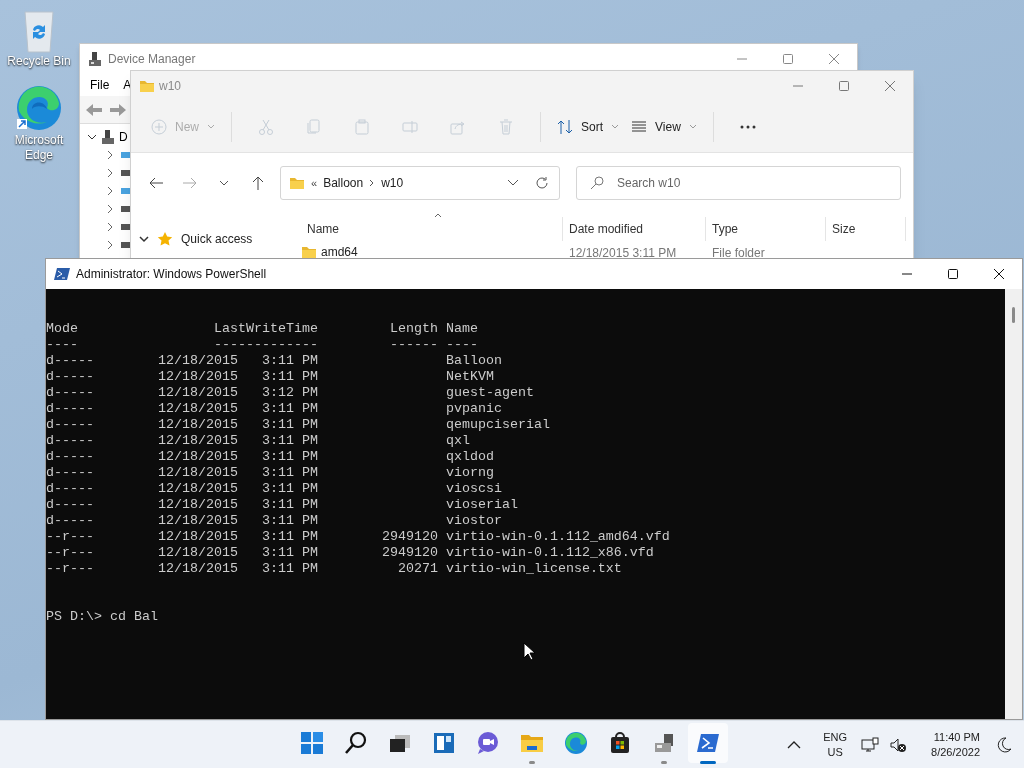 The image size is (1024, 768). I want to click on table-cell: 12/18/2015 3:11 PM, so click(623, 253).